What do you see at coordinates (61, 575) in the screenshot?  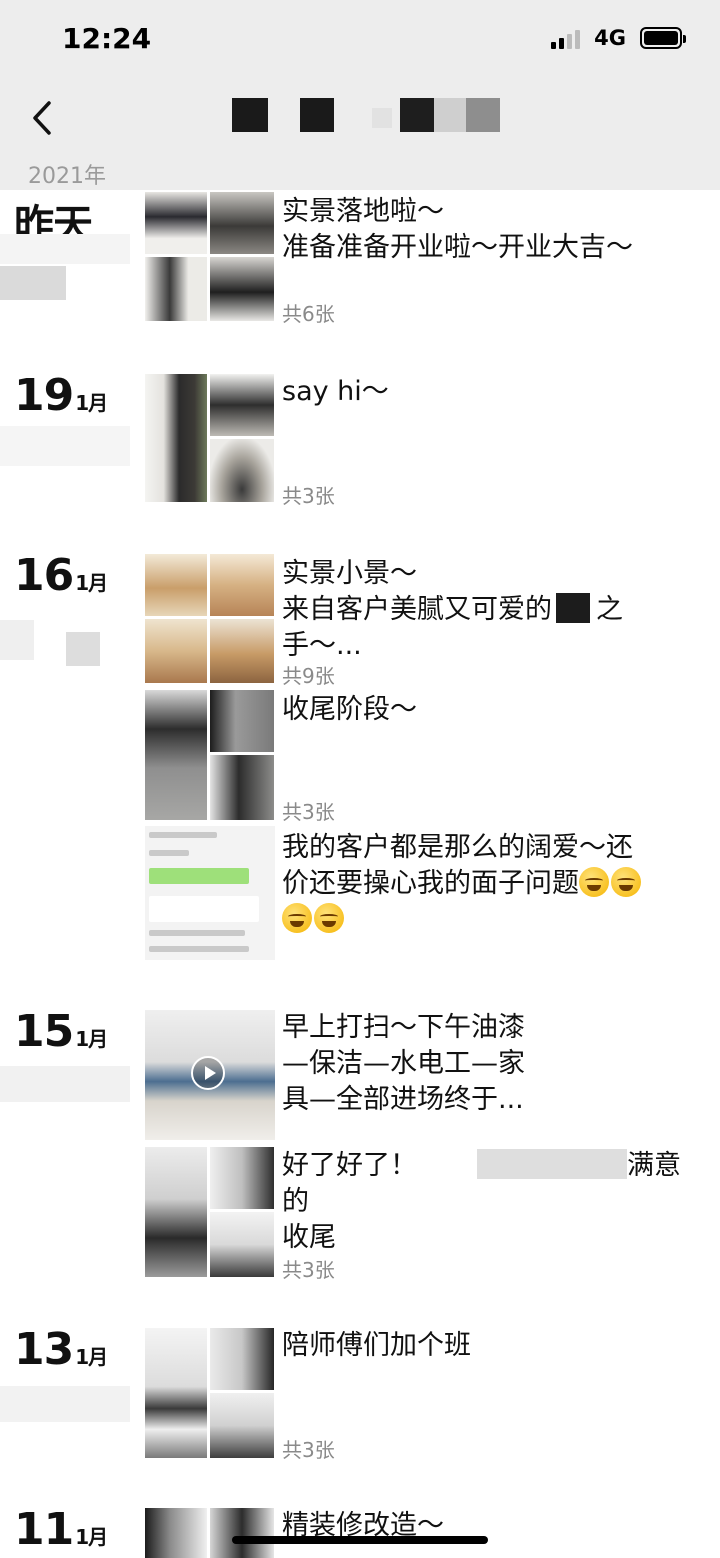 I see `date-day: 16 1月` at bounding box center [61, 575].